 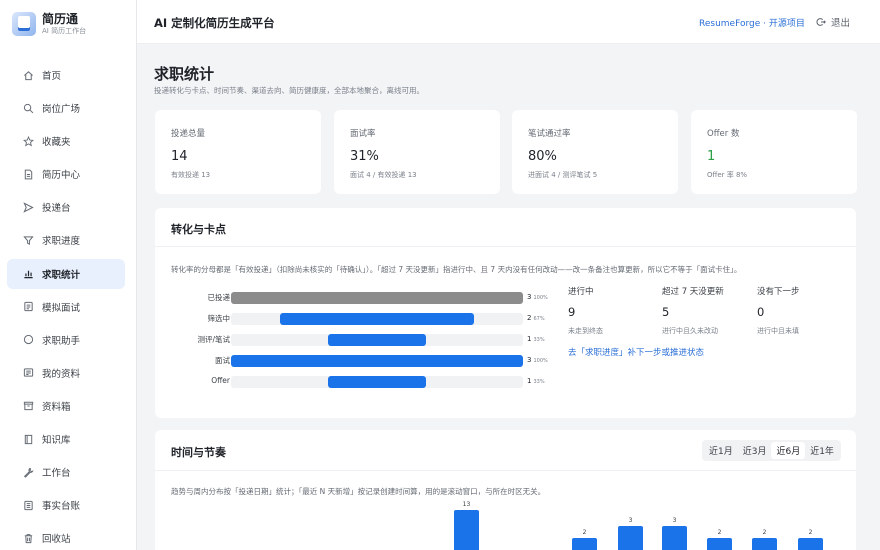 What do you see at coordinates (690, 331) in the screenshot?
I see `side-stat-note: 进行中且久未改动` at bounding box center [690, 331].